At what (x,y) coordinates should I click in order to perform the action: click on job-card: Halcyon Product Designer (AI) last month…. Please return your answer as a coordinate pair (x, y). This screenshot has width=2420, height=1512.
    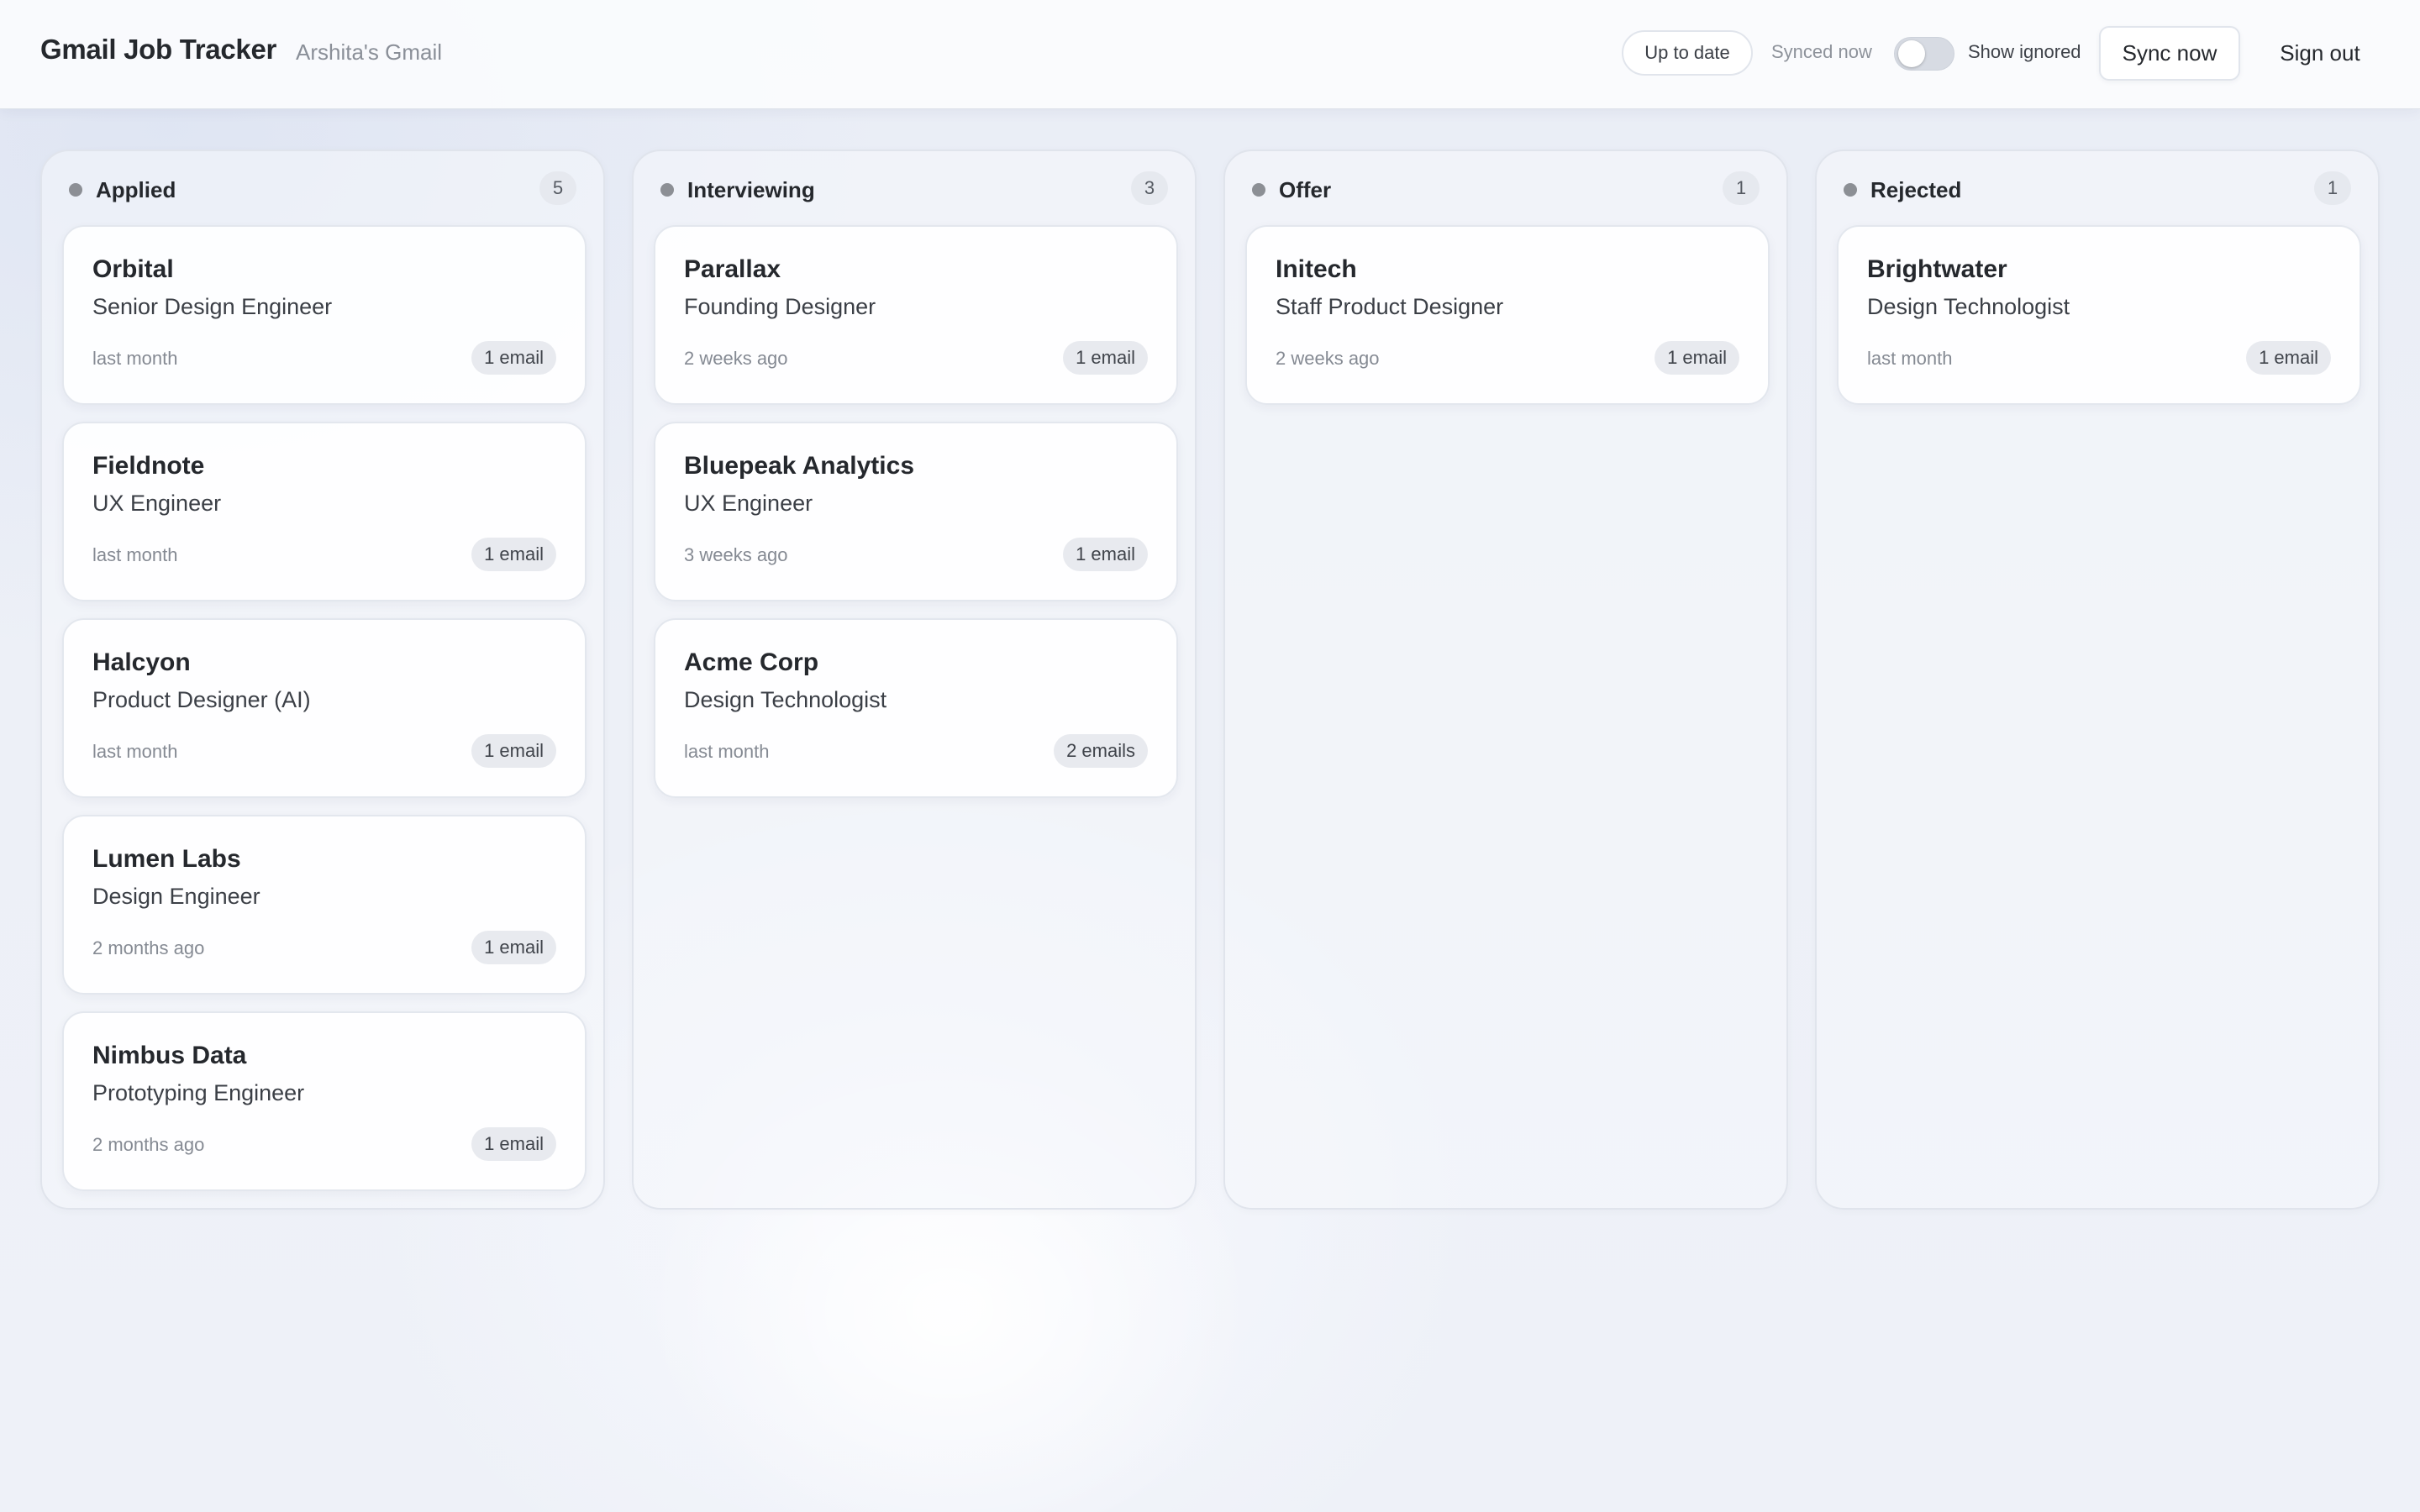
    Looking at the image, I should click on (324, 708).